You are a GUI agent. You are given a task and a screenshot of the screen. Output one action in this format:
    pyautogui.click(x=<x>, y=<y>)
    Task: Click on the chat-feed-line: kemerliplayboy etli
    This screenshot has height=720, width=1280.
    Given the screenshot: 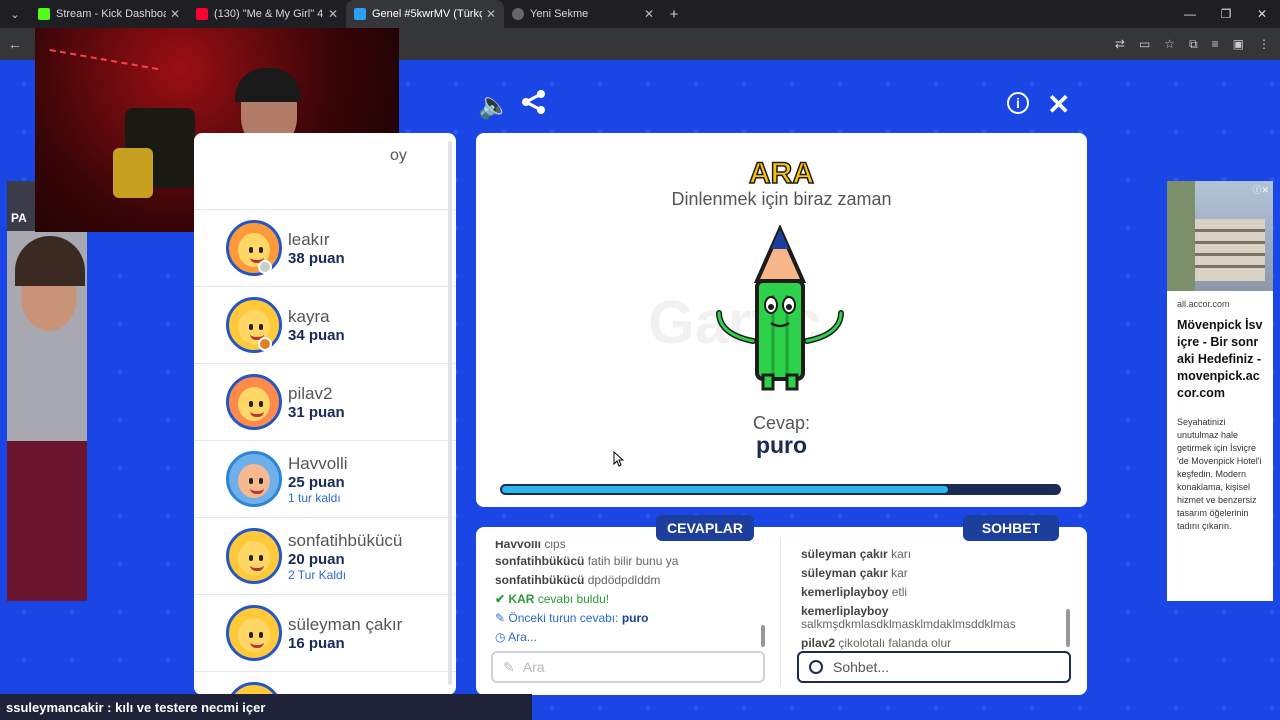 What is the action you would take?
    pyautogui.click(x=936, y=594)
    